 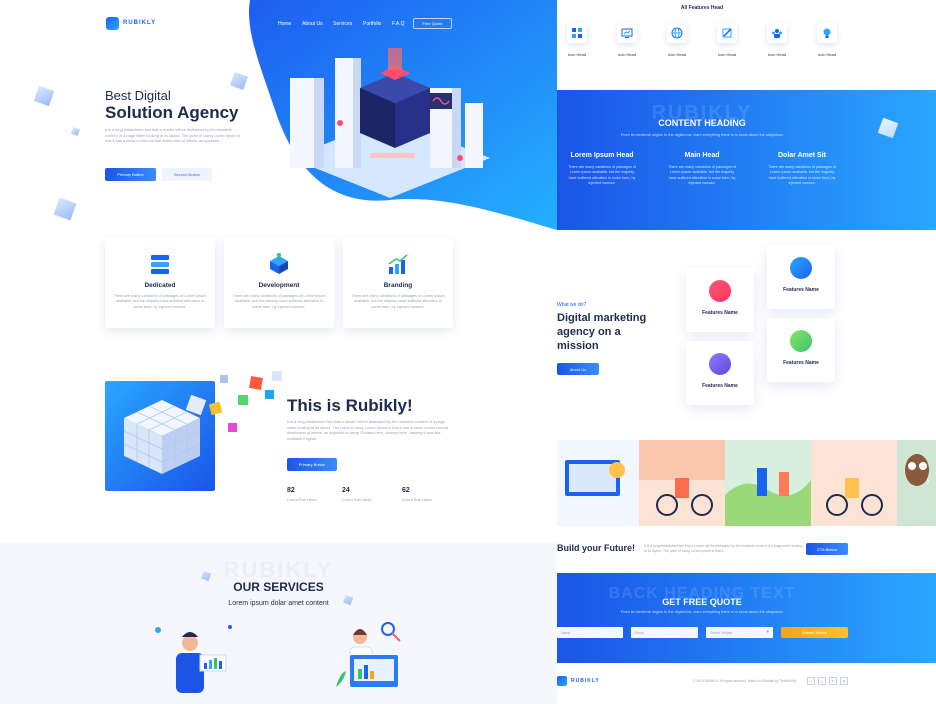 I want to click on facebook-icon: f, so click(x=811, y=681).